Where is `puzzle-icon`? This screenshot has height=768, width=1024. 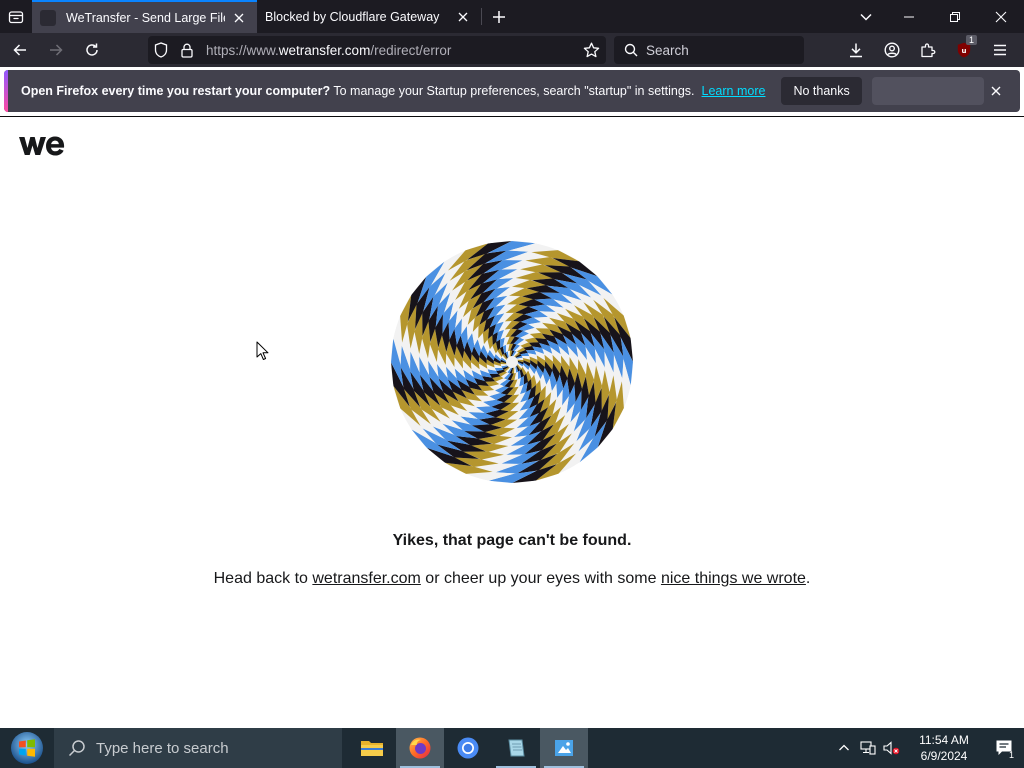 puzzle-icon is located at coordinates (928, 50).